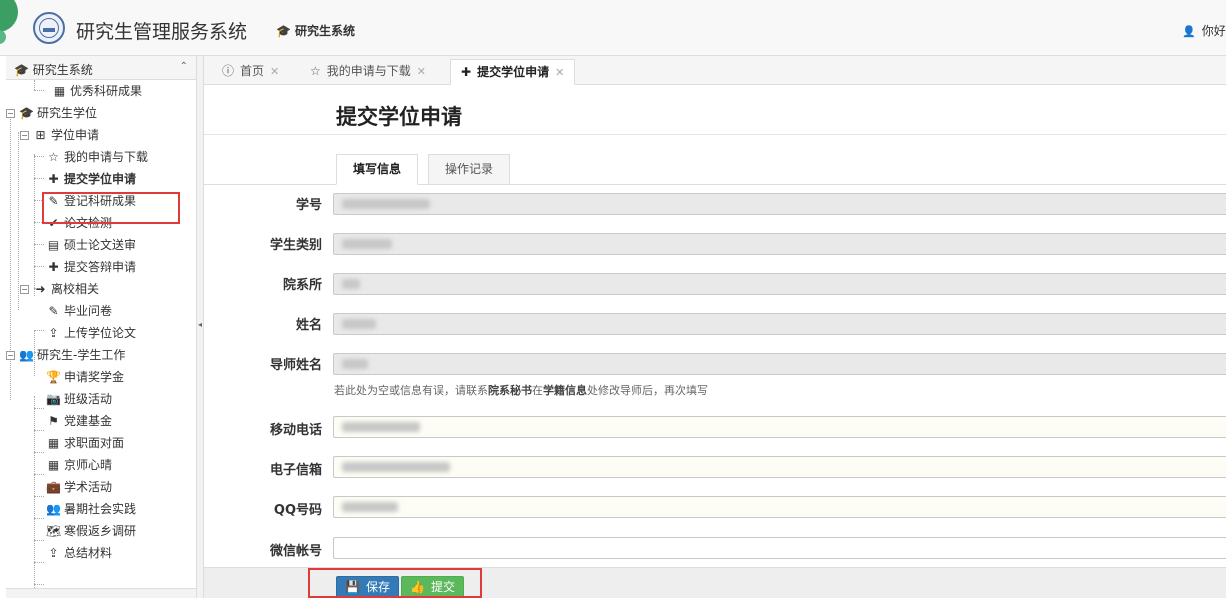  What do you see at coordinates (49, 28) in the screenshot?
I see `university-logo` at bounding box center [49, 28].